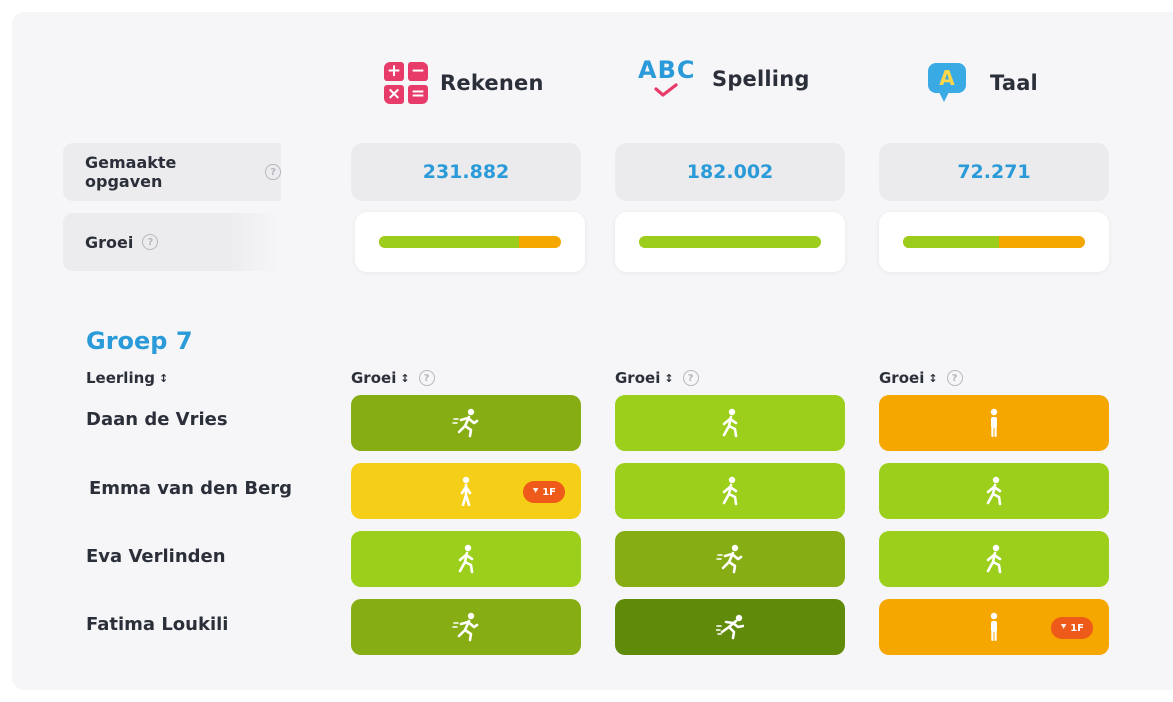  I want to click on student-column-label: Leerling, so click(121, 378).